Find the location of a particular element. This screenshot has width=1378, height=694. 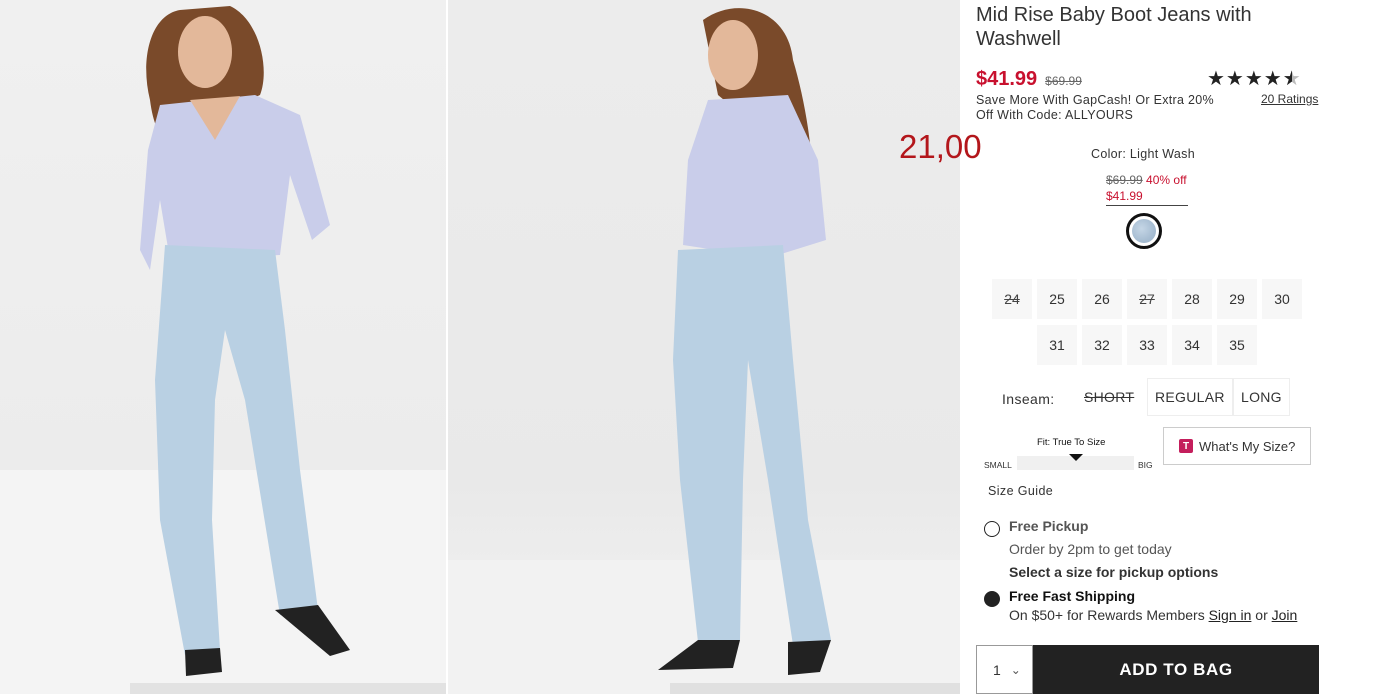

pickup-radio is located at coordinates (992, 529).